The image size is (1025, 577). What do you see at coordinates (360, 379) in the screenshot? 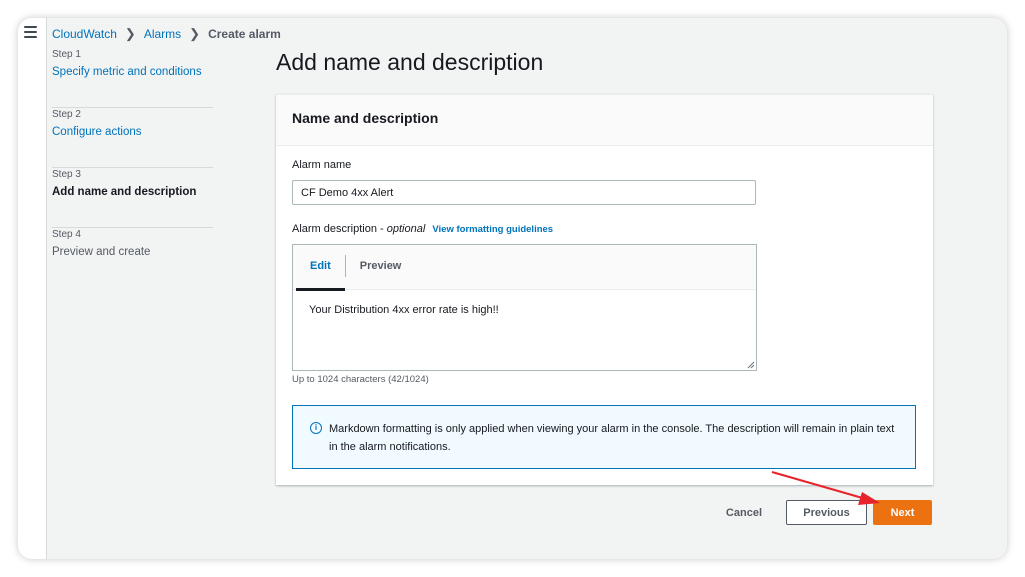
I see `character-count: Up to 1024 characters (42/1024)` at bounding box center [360, 379].